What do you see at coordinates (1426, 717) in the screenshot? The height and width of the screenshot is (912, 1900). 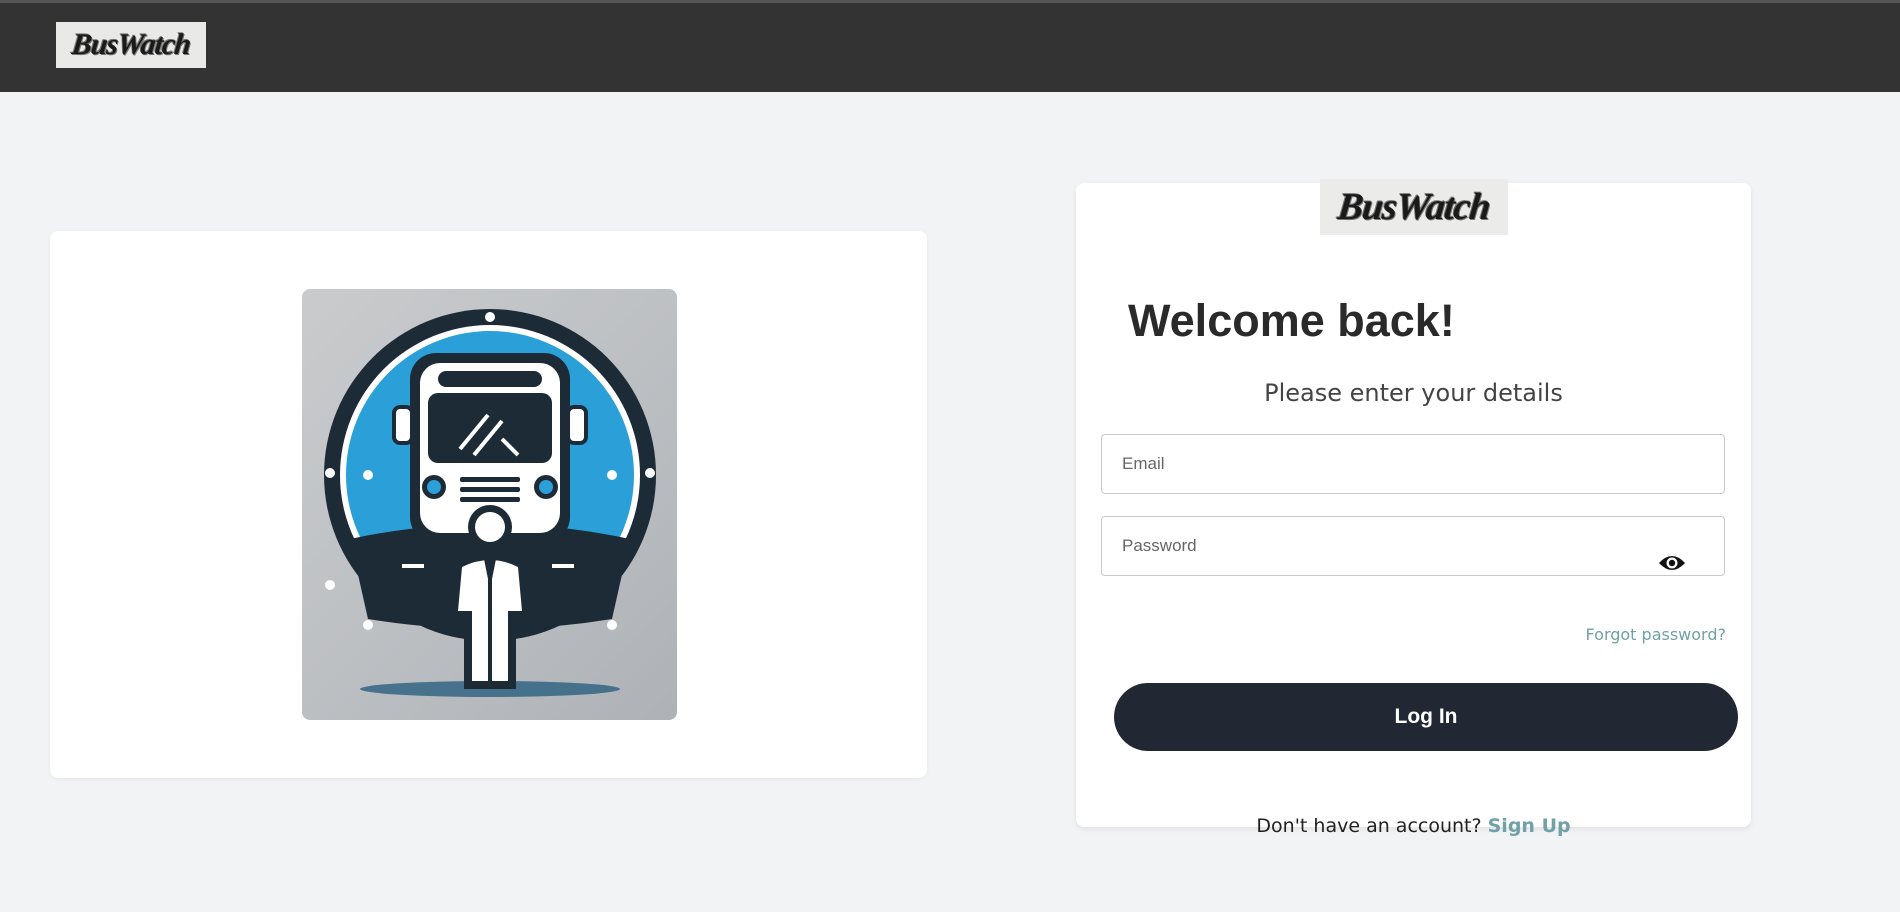 I see `login-button: Log In` at bounding box center [1426, 717].